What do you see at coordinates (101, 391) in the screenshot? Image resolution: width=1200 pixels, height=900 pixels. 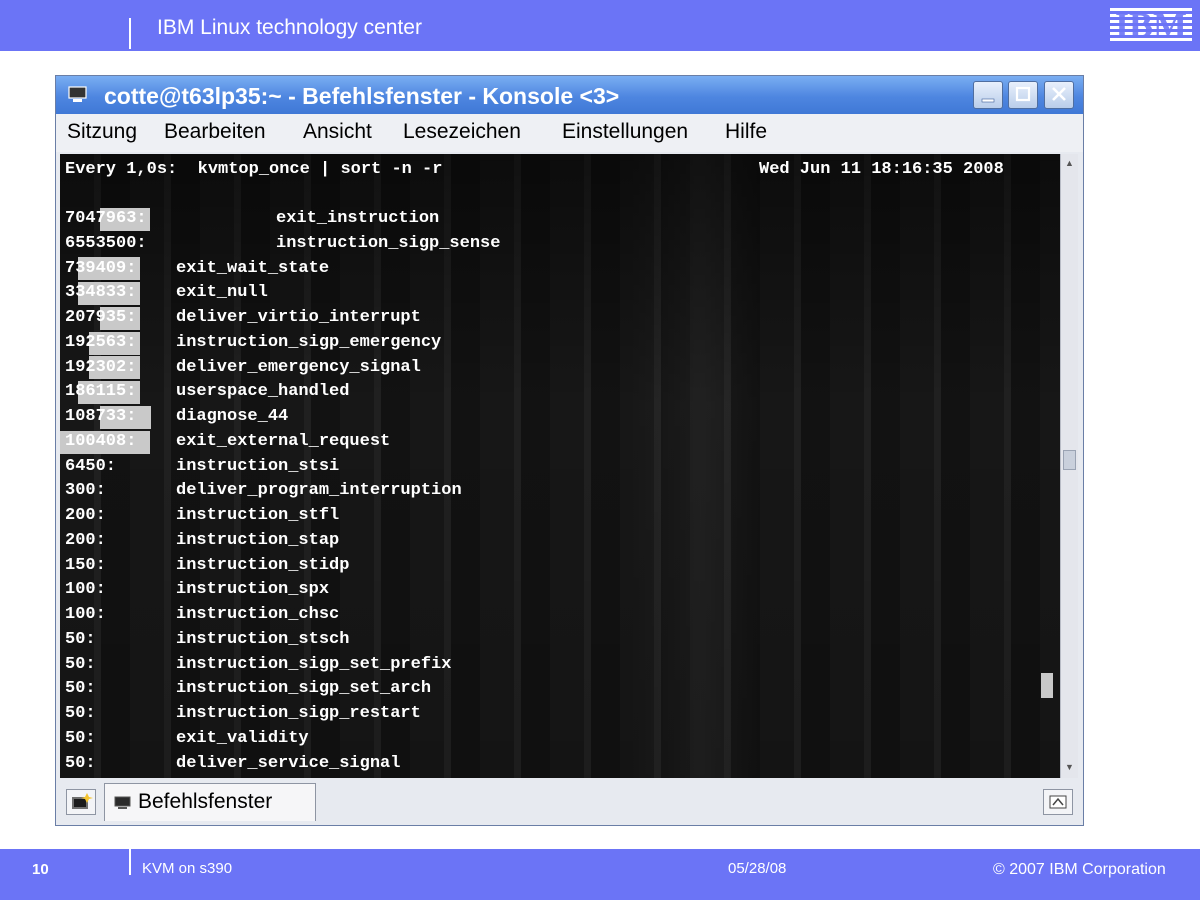 I see `stat-count: 186115:` at bounding box center [101, 391].